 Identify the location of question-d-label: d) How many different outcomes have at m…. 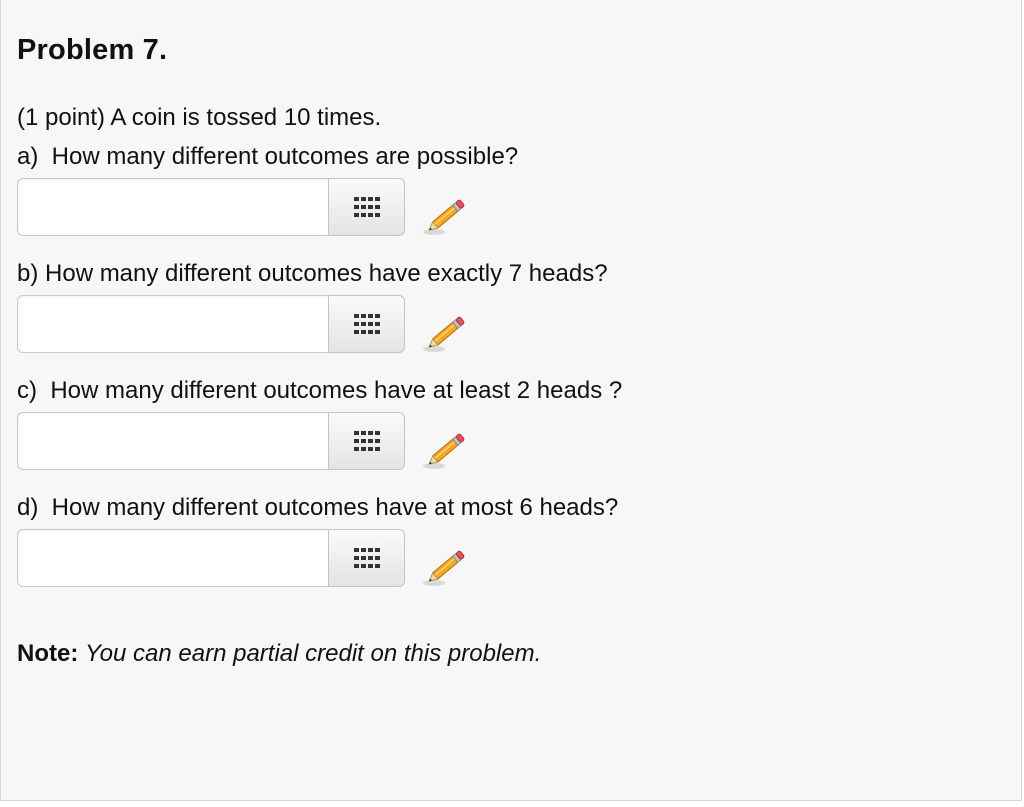
(318, 507).